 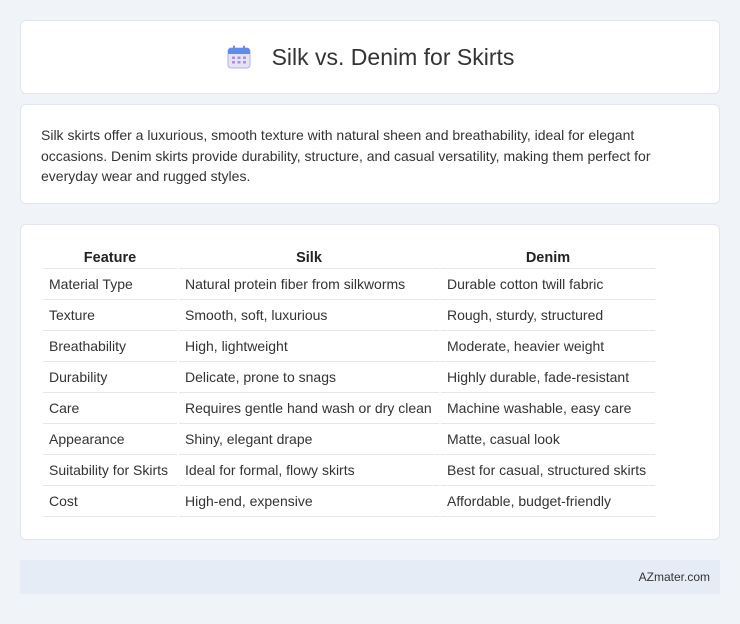 I want to click on title-card: Silk vs. Denim for Skirts, so click(x=370, y=57).